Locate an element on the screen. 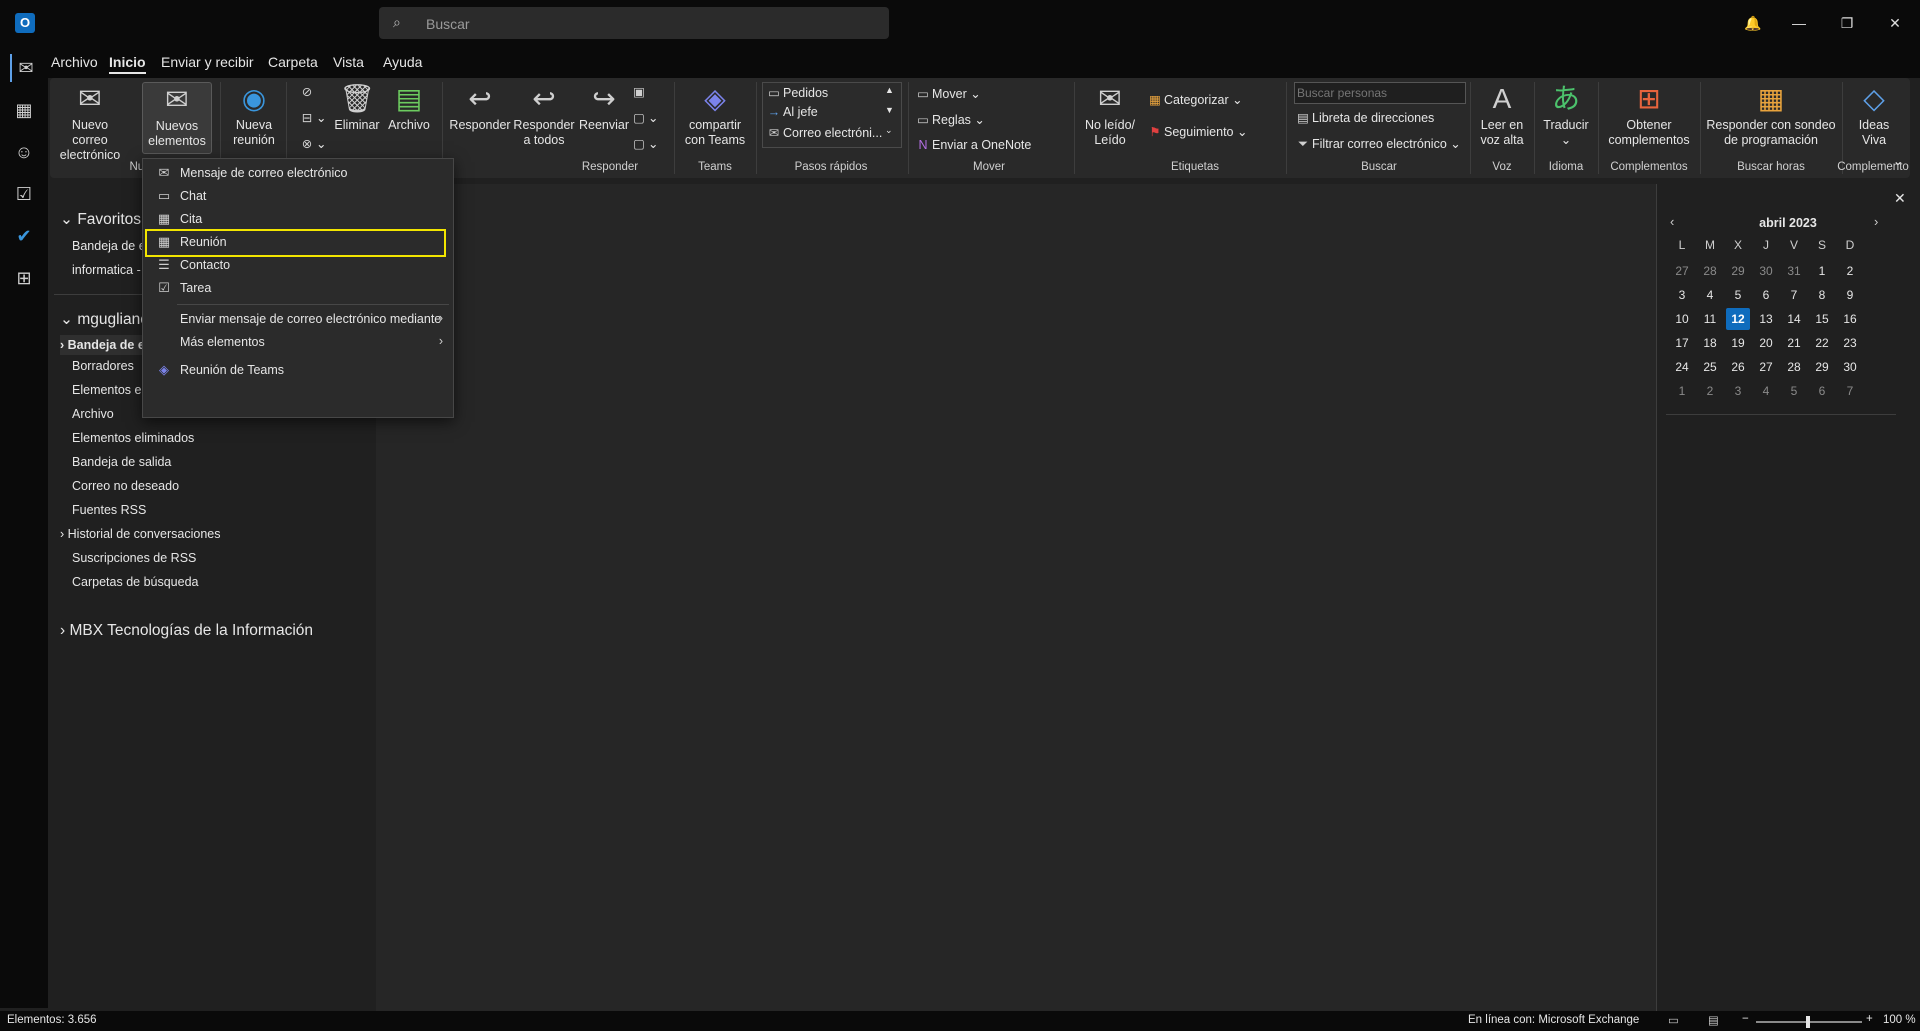  tab-ayuda: Ayuda is located at coordinates (402, 62).